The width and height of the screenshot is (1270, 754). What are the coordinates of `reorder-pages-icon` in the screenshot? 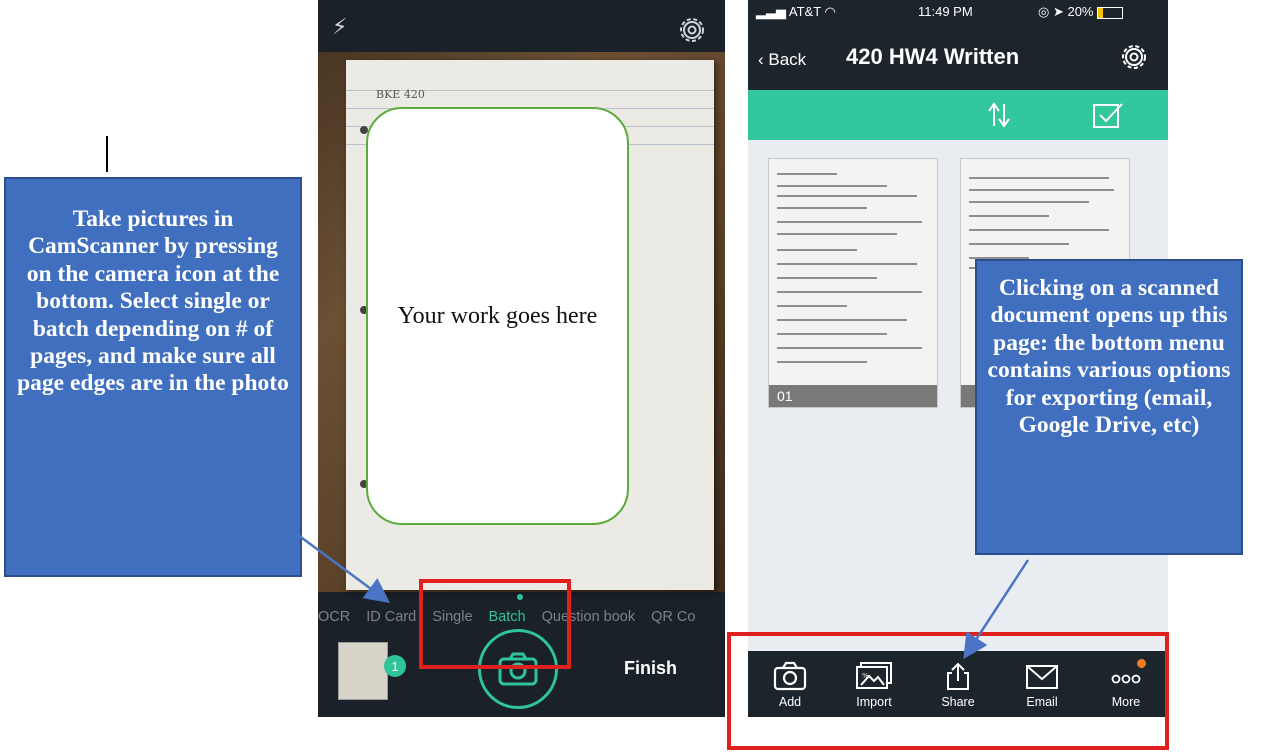 It's located at (999, 115).